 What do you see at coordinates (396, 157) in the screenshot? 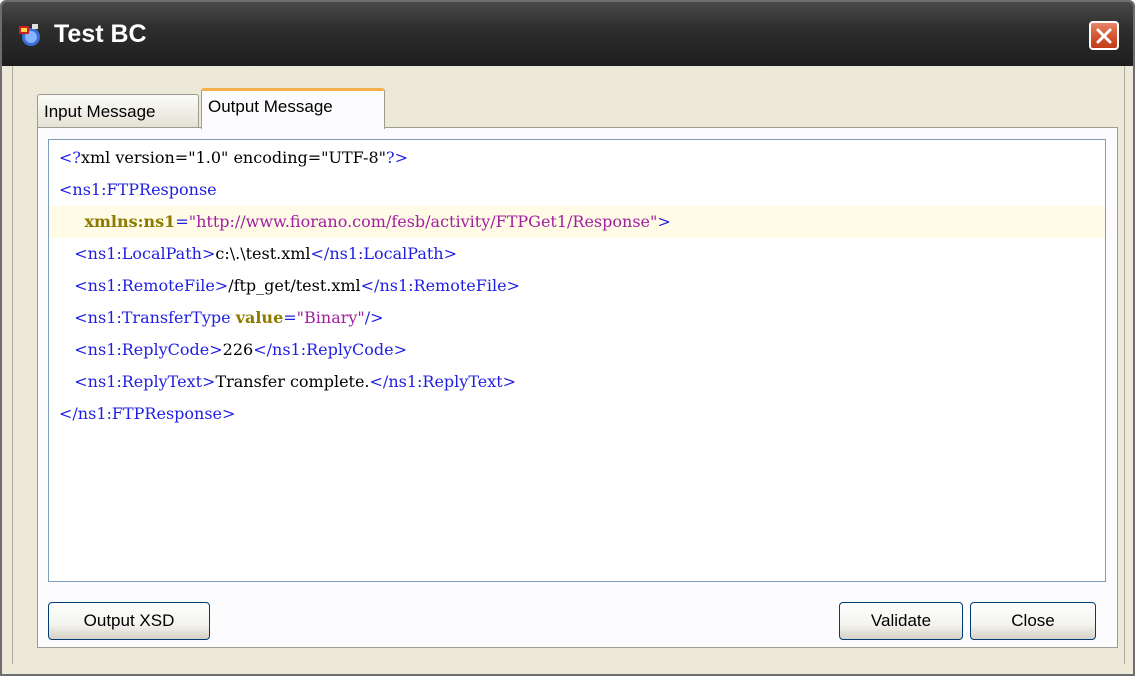
I see `code-token-tag: ?>` at bounding box center [396, 157].